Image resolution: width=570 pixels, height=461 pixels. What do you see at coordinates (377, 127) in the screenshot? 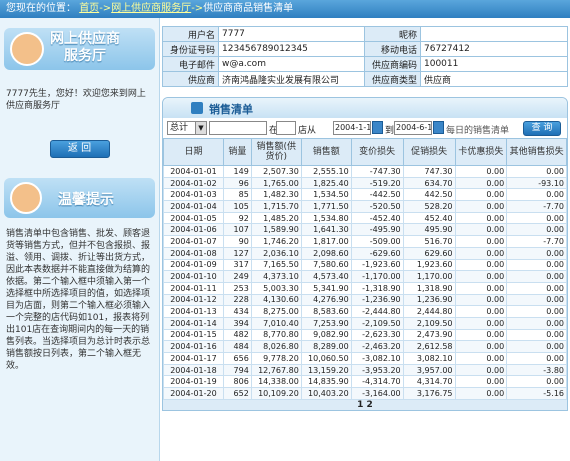
I see `from-calendar-icon` at bounding box center [377, 127].